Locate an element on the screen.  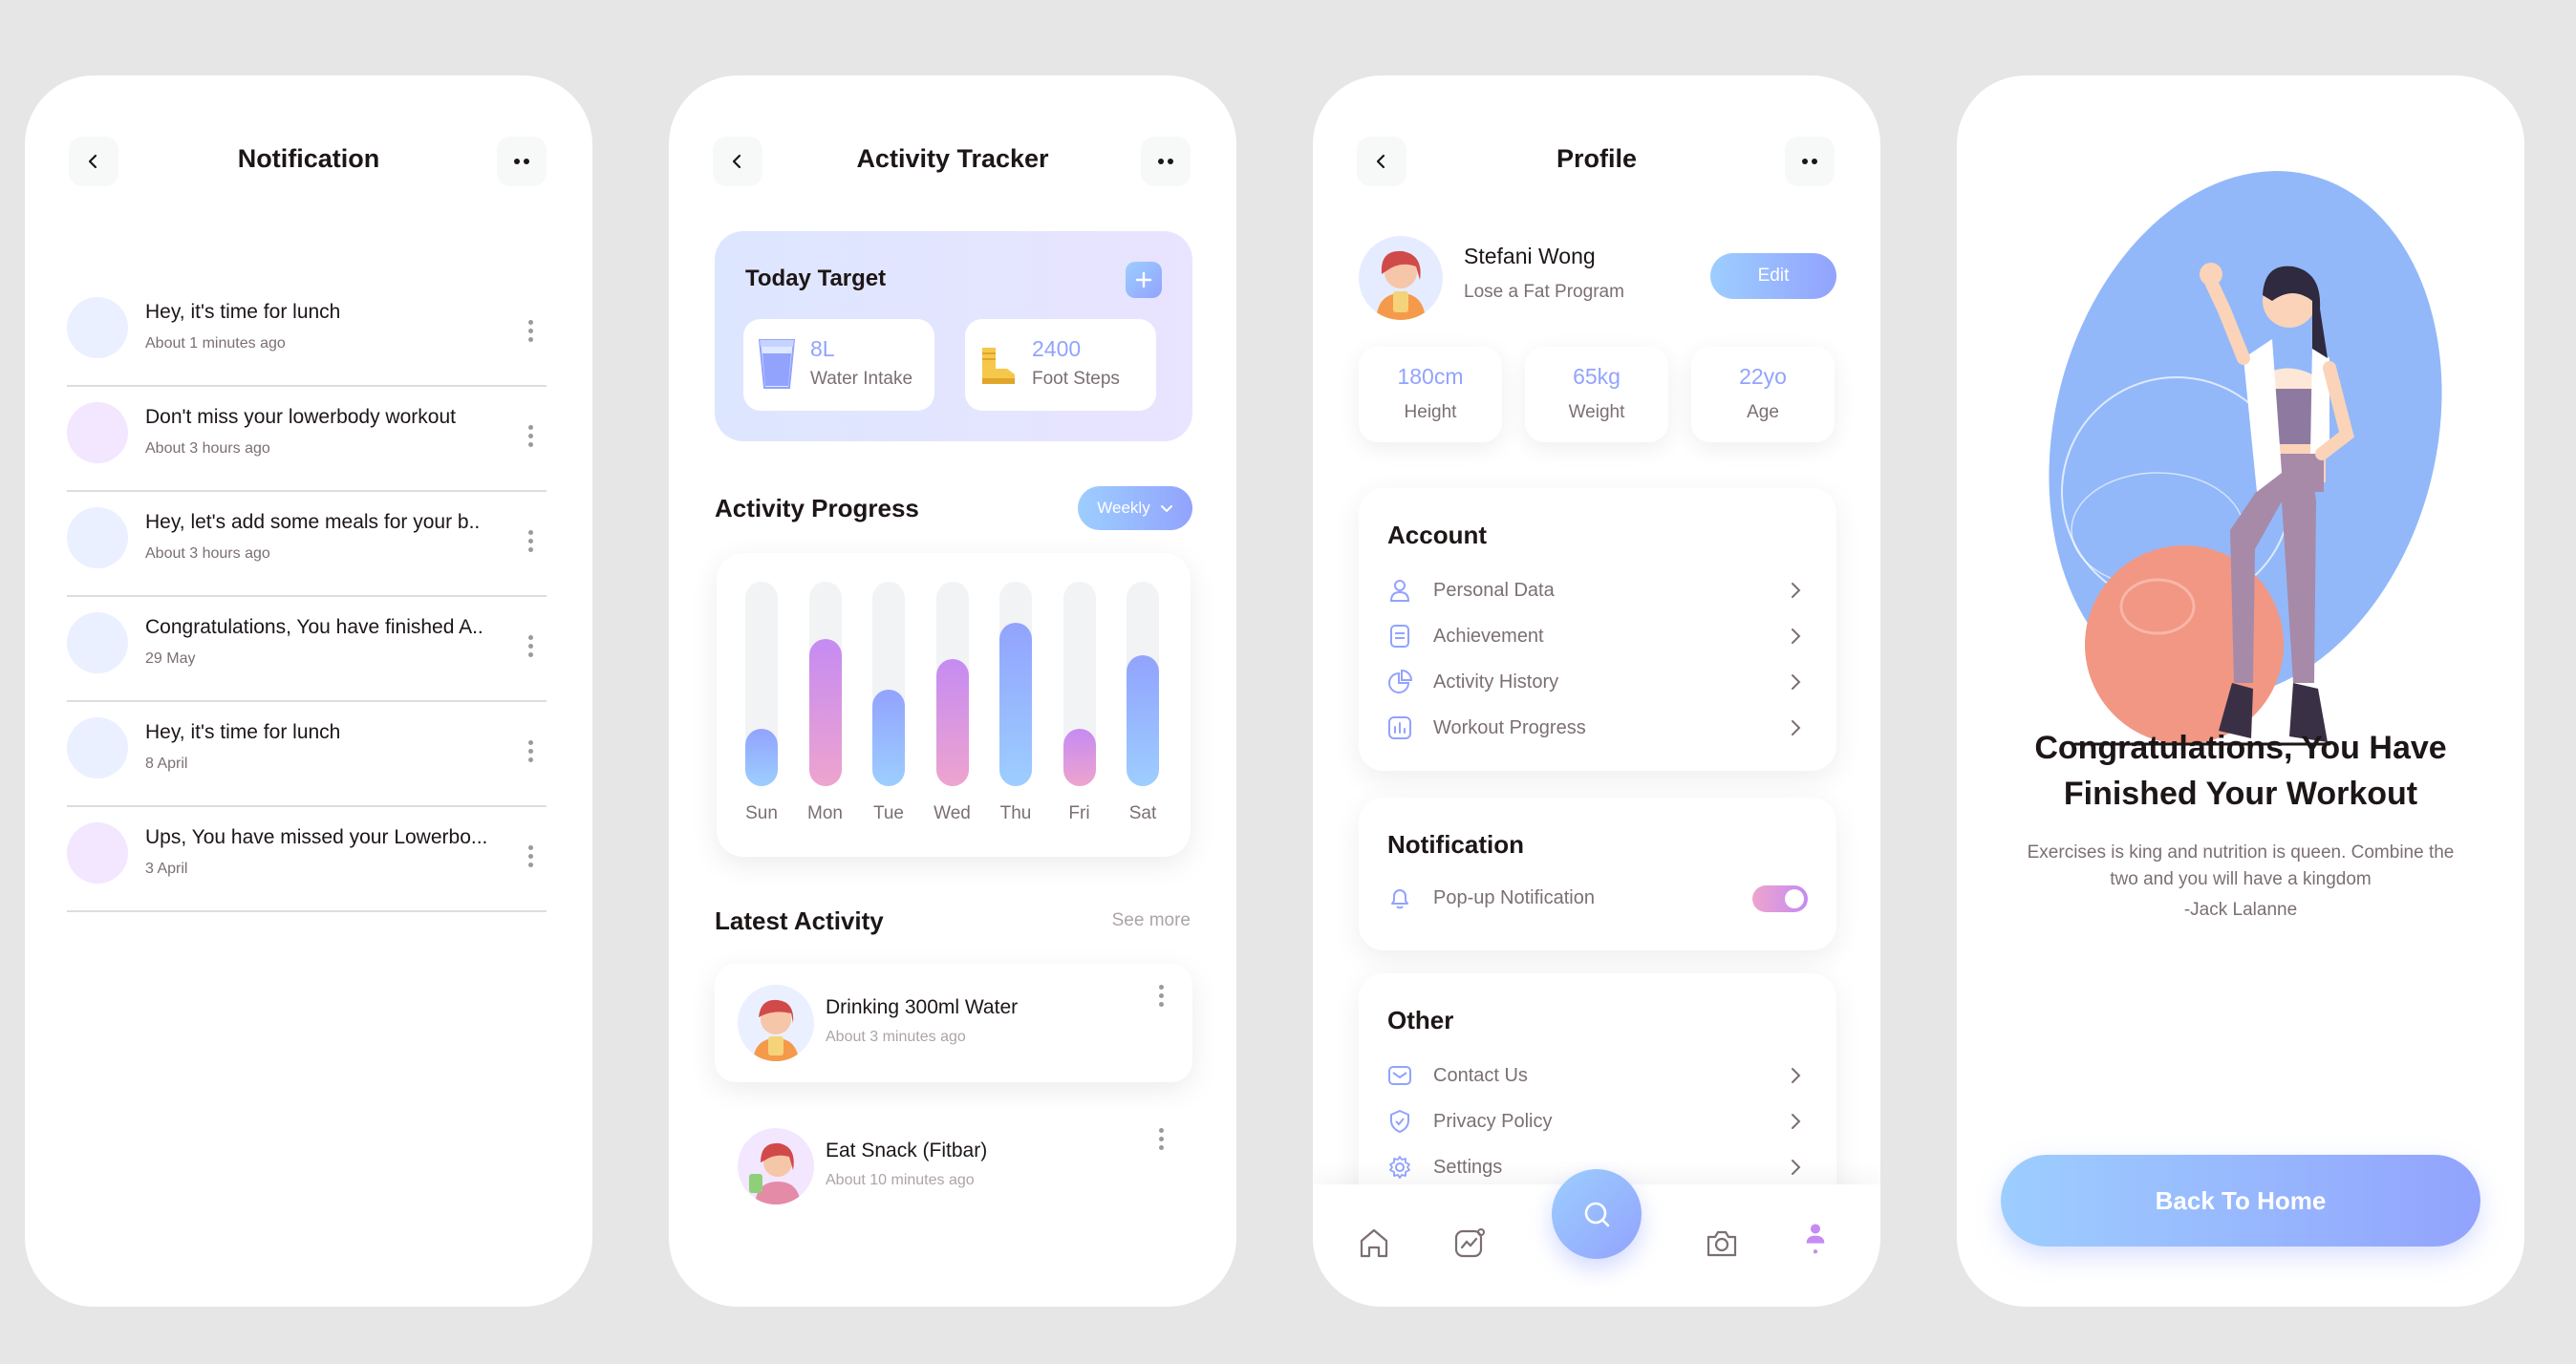
menu-item-label: Personal Data is located at coordinates (1494, 590).